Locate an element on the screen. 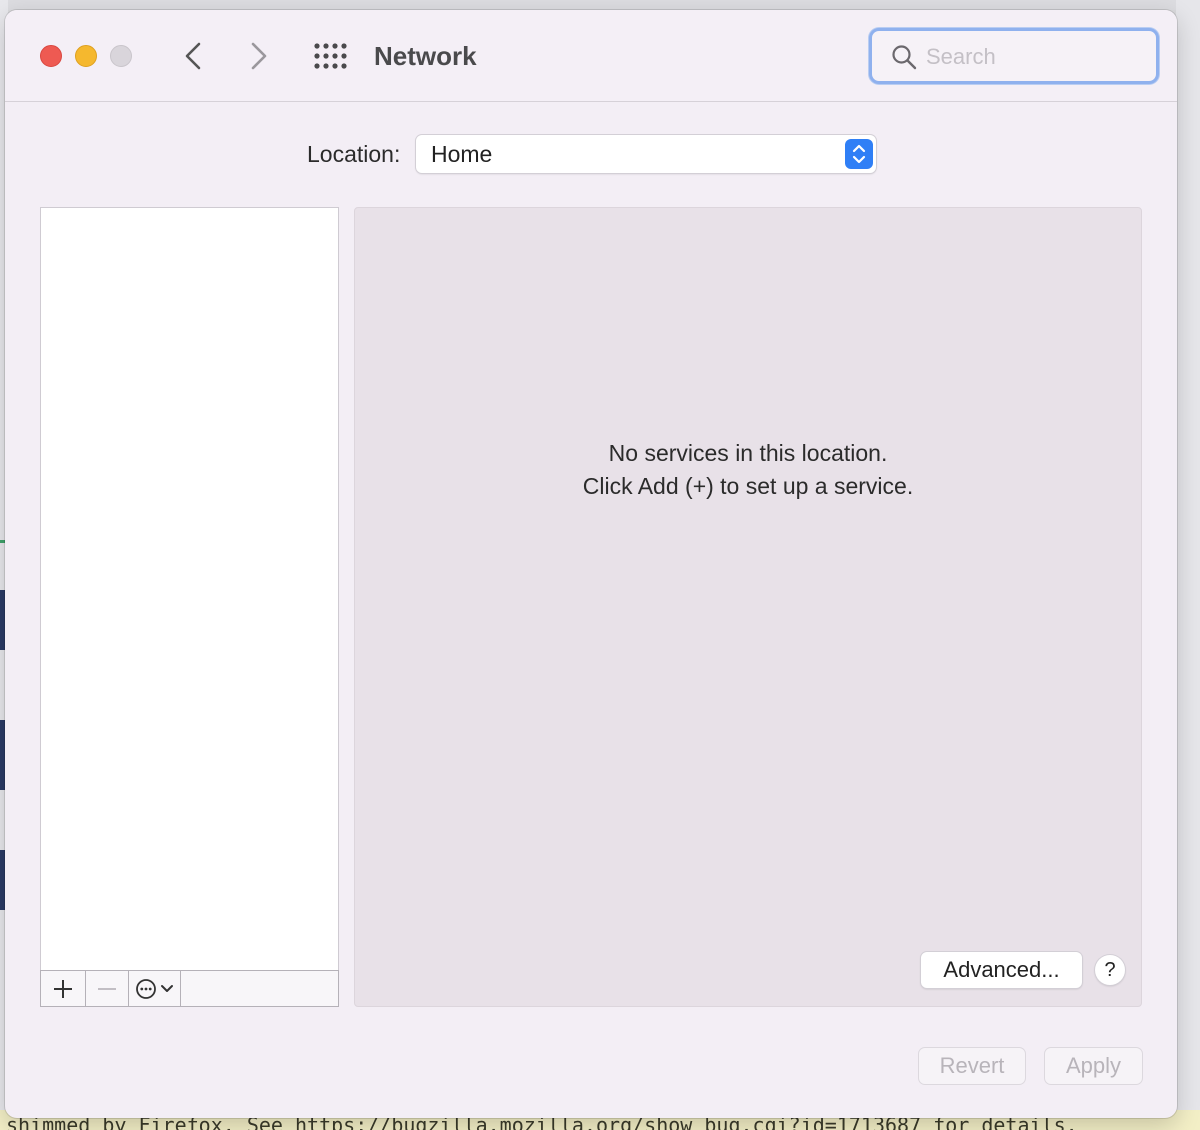  minus-icon is located at coordinates (107, 988).